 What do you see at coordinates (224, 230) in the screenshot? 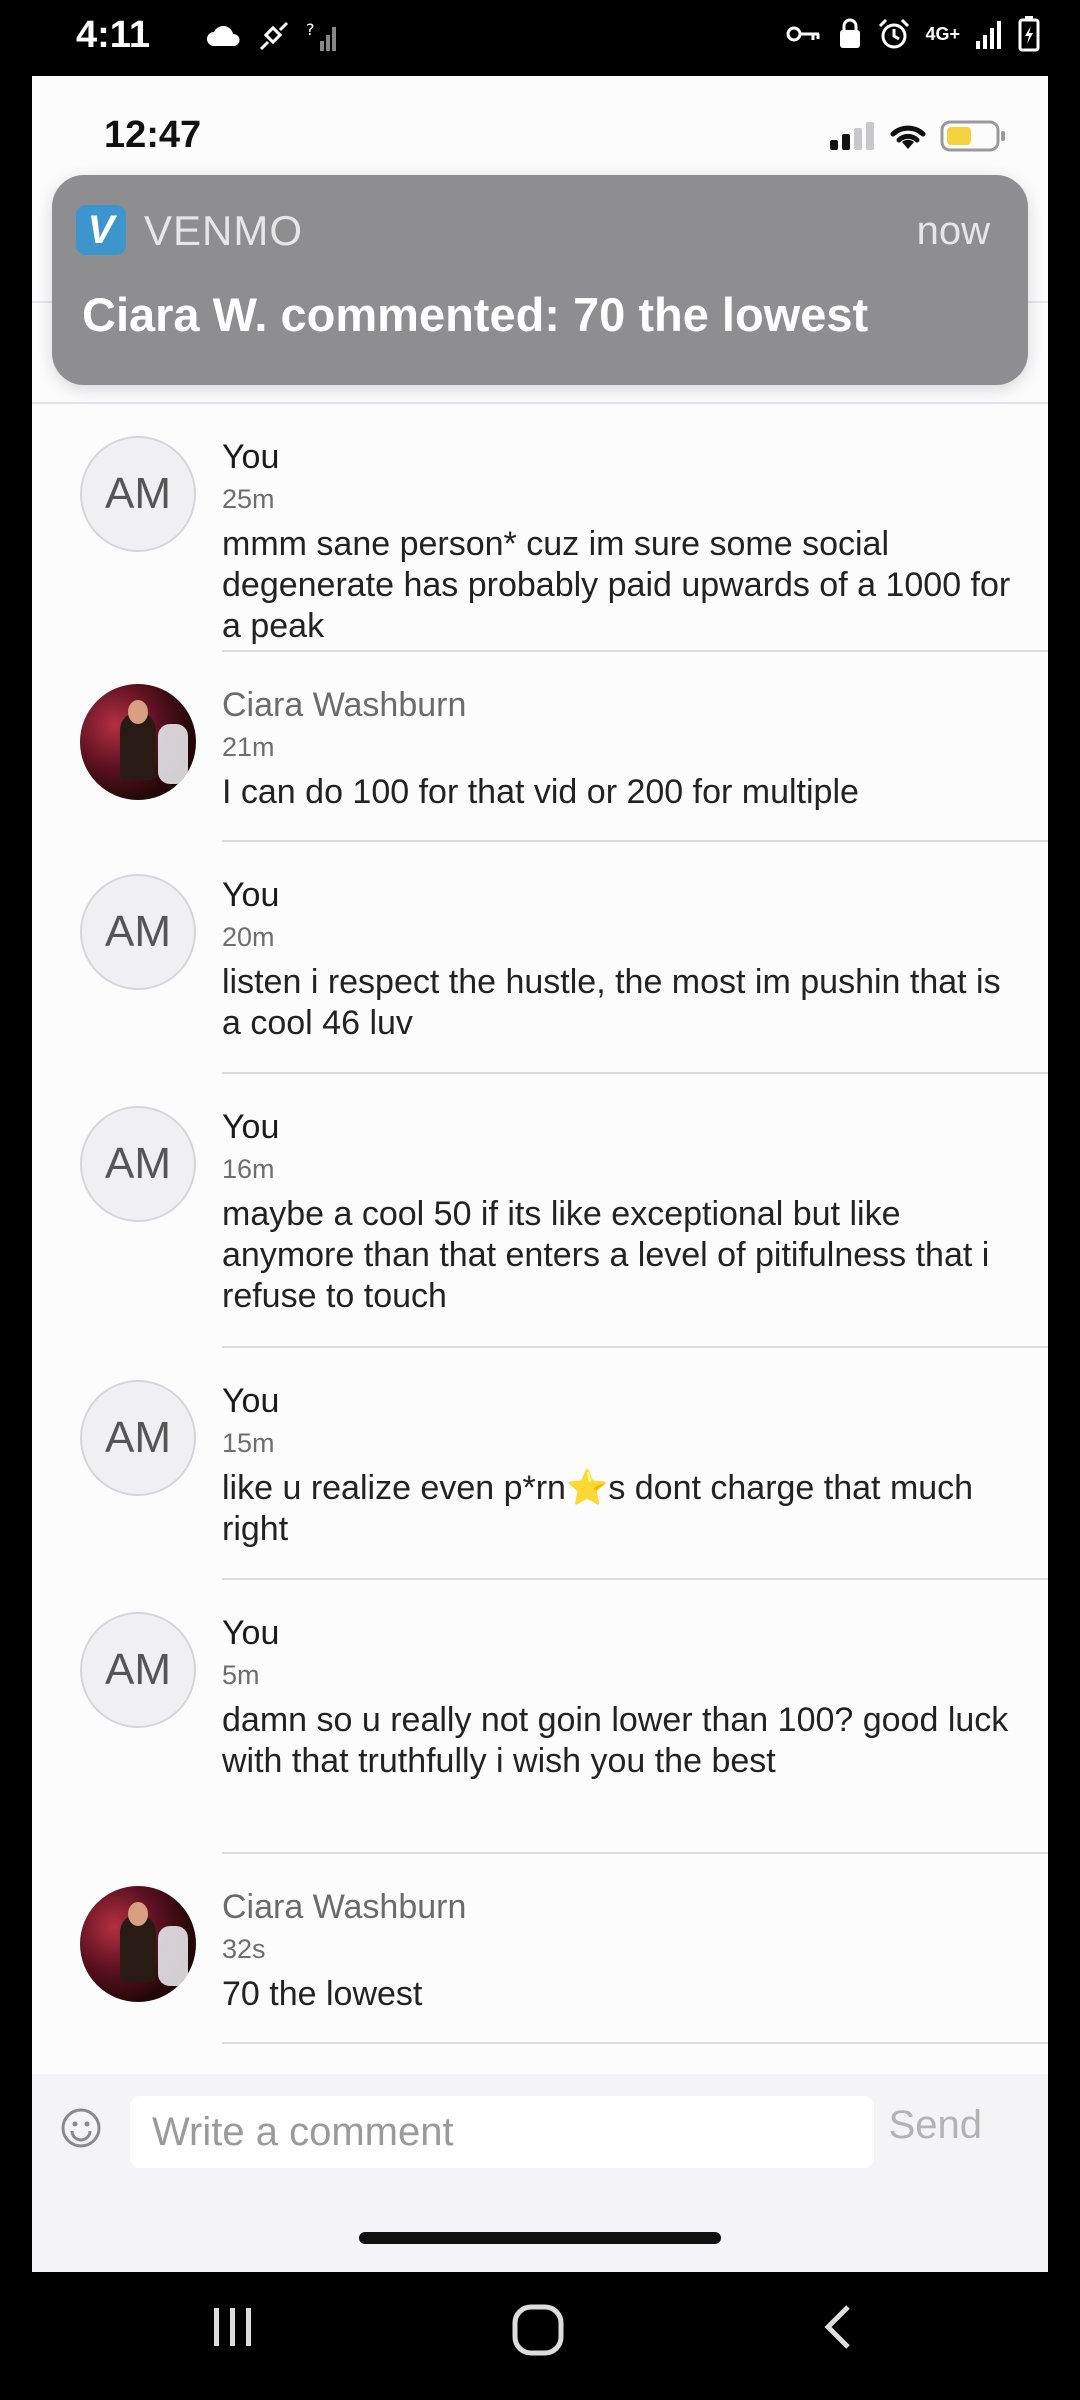
I see `notification-app-name: VENMO` at bounding box center [224, 230].